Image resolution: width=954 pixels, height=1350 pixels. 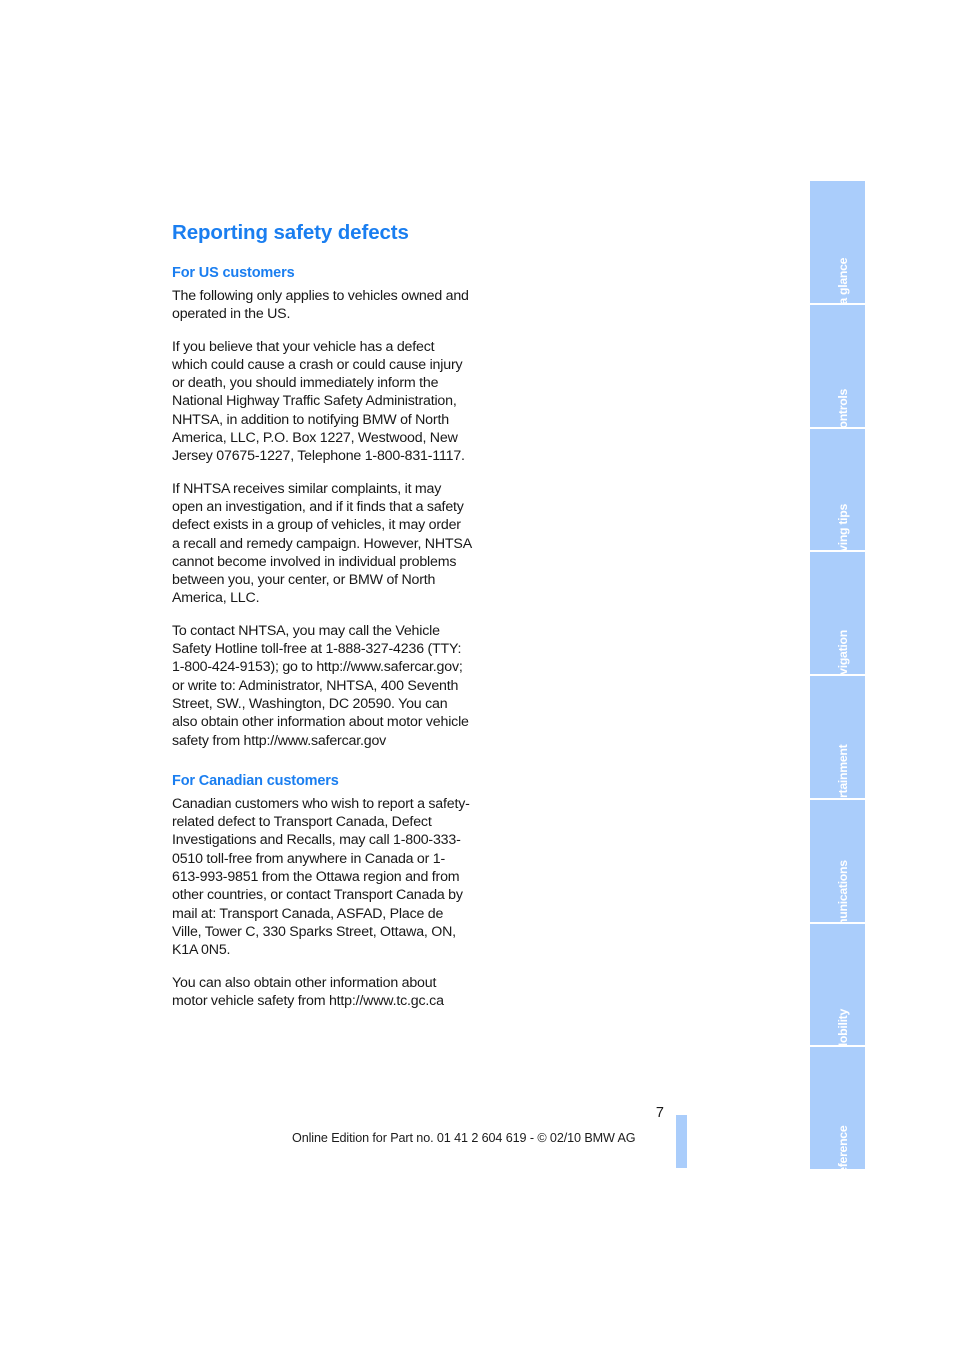 What do you see at coordinates (233, 273) in the screenshot?
I see `section-heading-us-customers: For US customers` at bounding box center [233, 273].